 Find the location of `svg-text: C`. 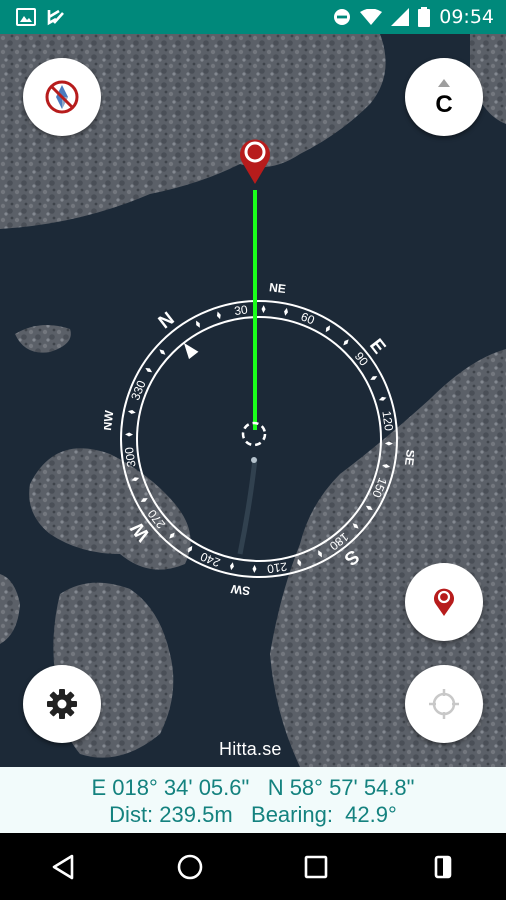

svg-text: C is located at coordinates (443, 104).